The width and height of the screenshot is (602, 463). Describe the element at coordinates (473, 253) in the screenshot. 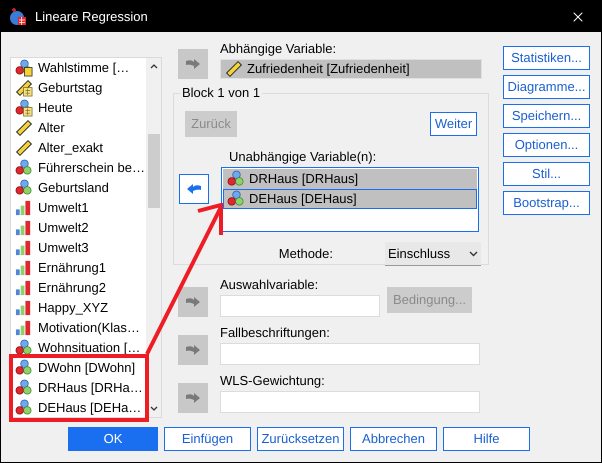

I see `chevron-down-icon` at that location.